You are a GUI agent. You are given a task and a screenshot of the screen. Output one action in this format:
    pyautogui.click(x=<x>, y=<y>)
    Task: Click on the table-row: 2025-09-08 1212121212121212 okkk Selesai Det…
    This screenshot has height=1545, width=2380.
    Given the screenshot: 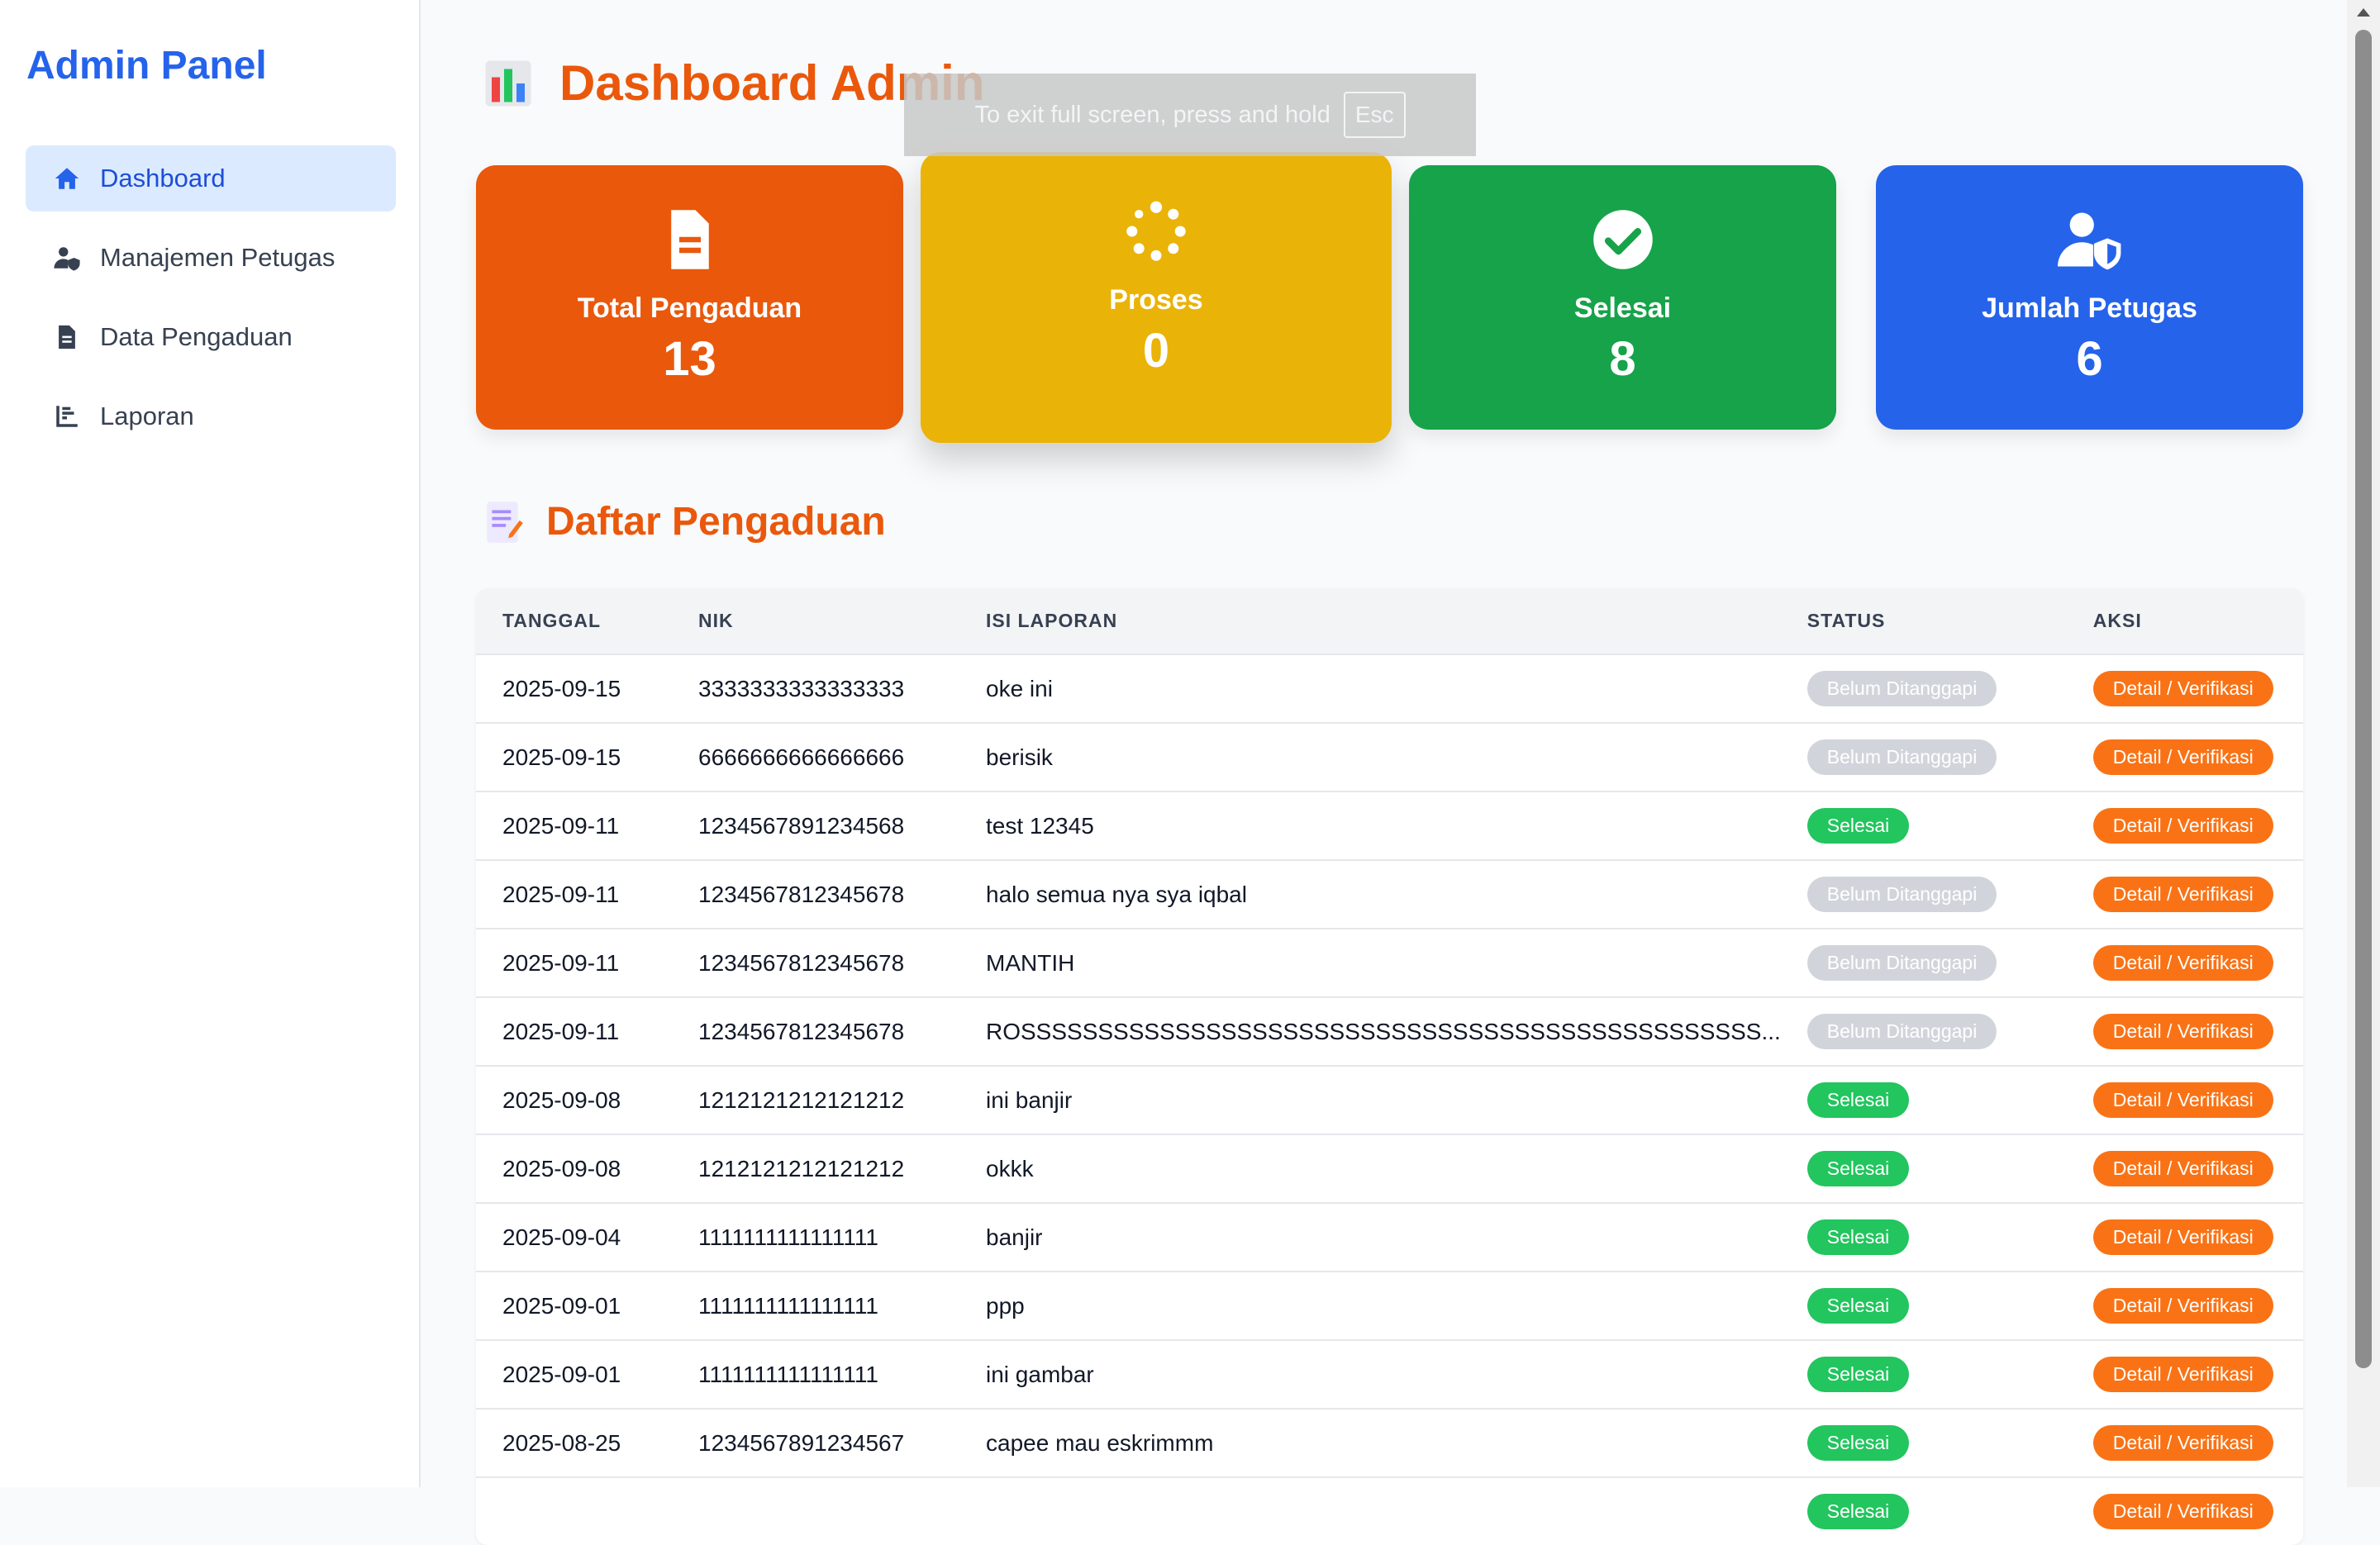 What is the action you would take?
    pyautogui.click(x=1389, y=1168)
    